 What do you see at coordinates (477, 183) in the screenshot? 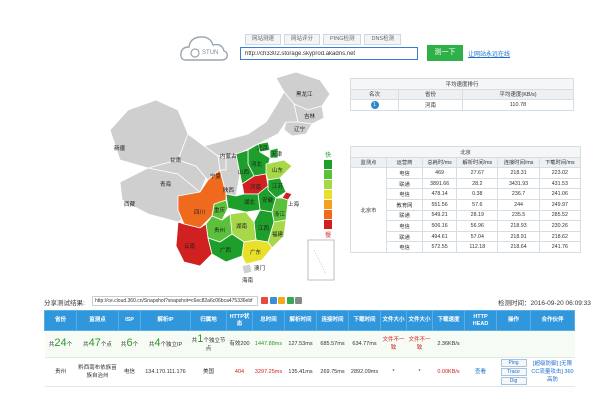
I see `bj-cell: 28.2` at bounding box center [477, 183].